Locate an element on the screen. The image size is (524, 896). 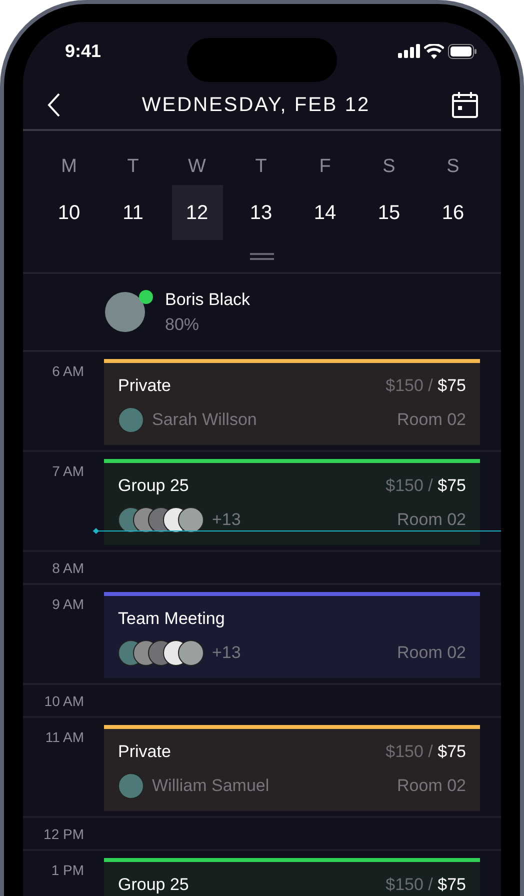
date-cell: 13 is located at coordinates (261, 212).